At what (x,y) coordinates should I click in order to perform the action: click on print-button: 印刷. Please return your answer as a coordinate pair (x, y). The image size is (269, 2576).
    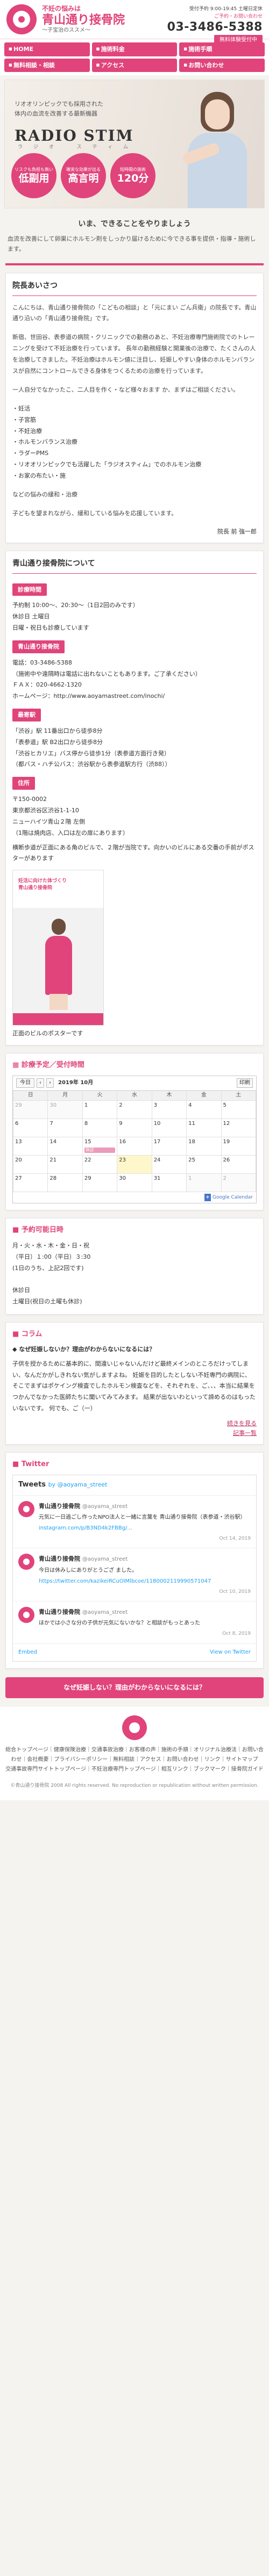
    Looking at the image, I should click on (245, 1083).